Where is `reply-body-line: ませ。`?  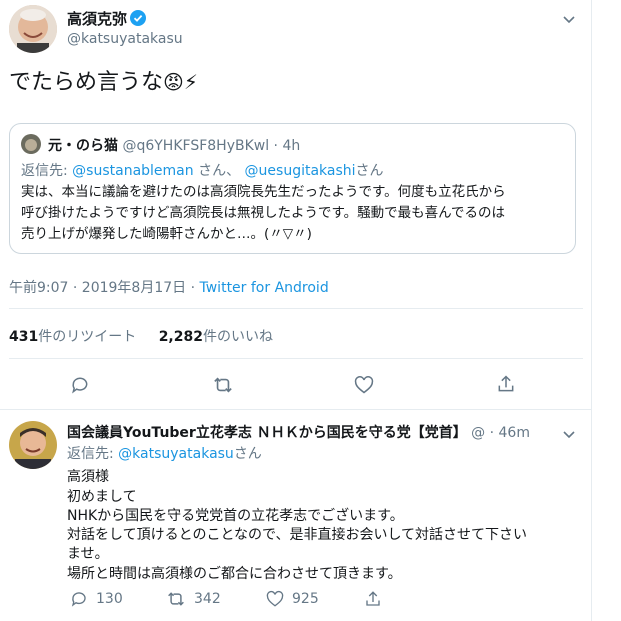
reply-body-line: ませ。 is located at coordinates (88, 554).